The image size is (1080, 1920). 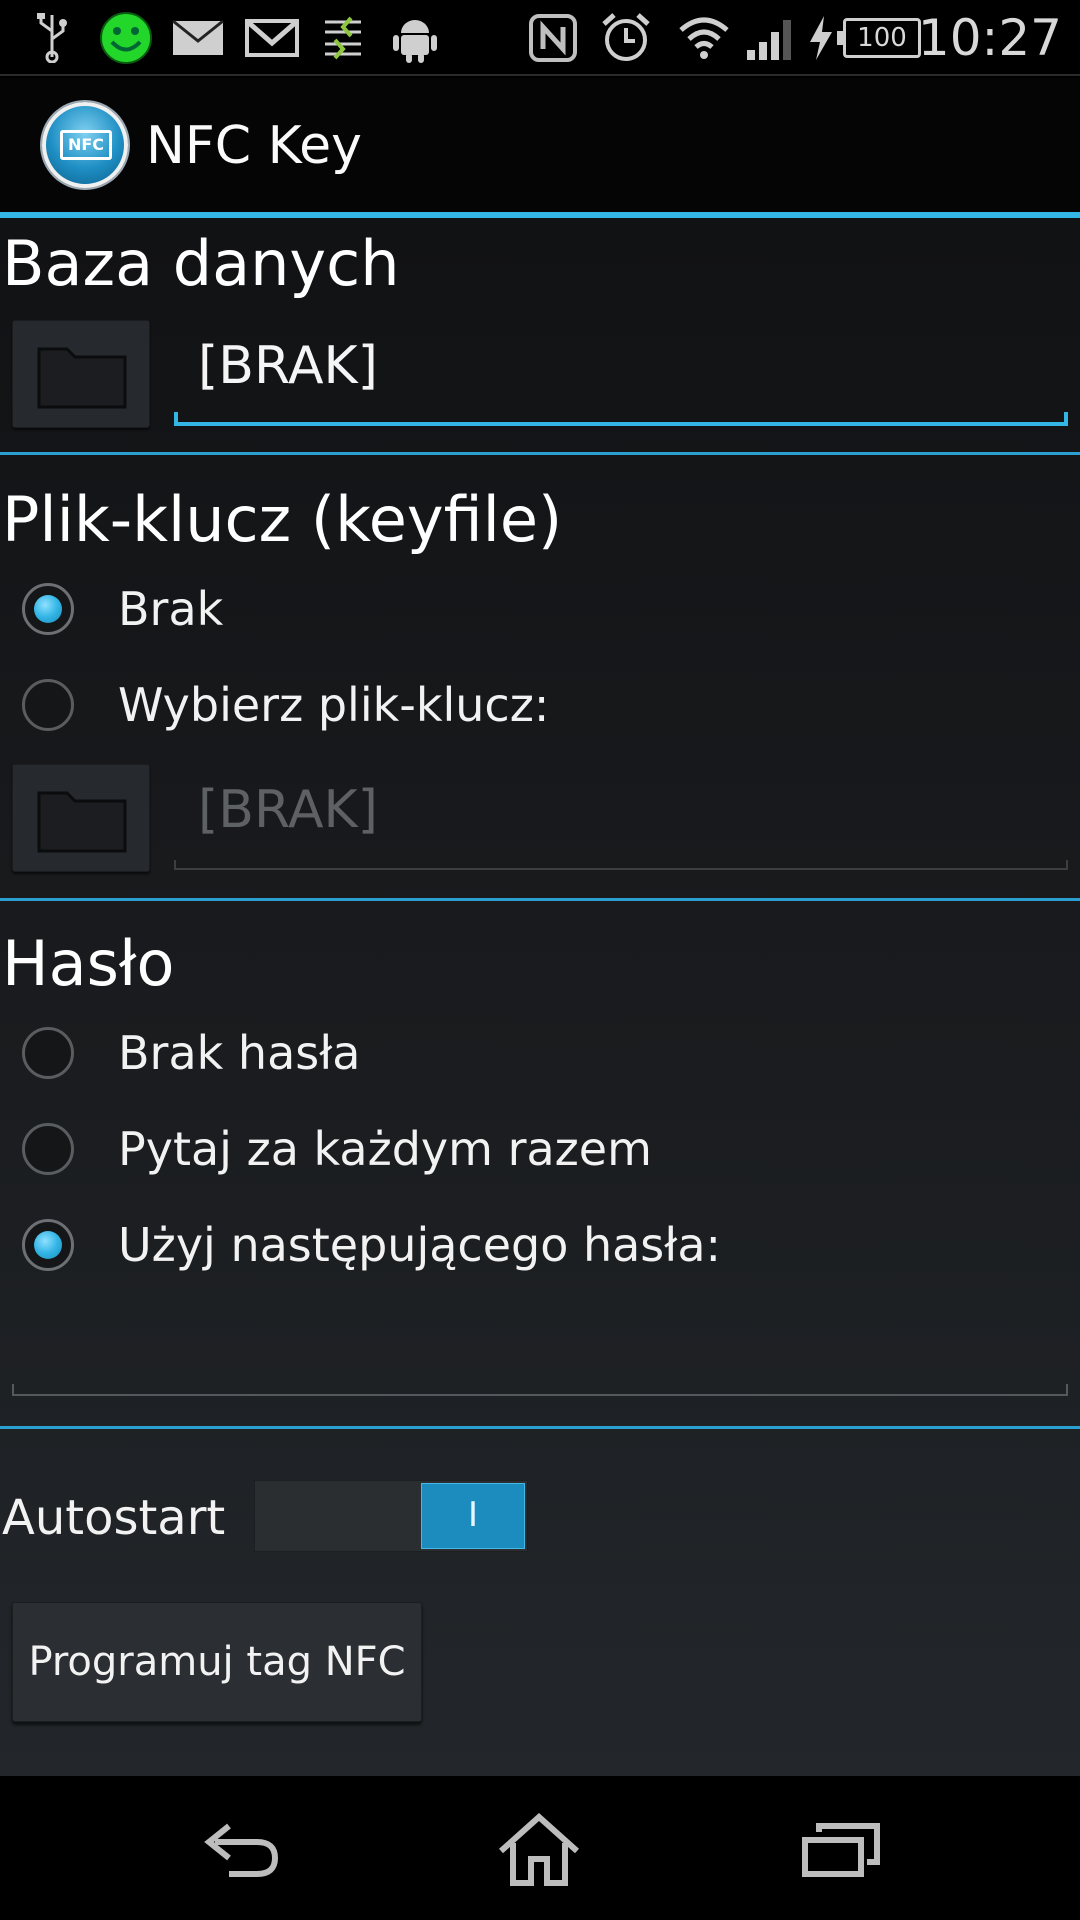 I want to click on navigation-bar, so click(x=540, y=1848).